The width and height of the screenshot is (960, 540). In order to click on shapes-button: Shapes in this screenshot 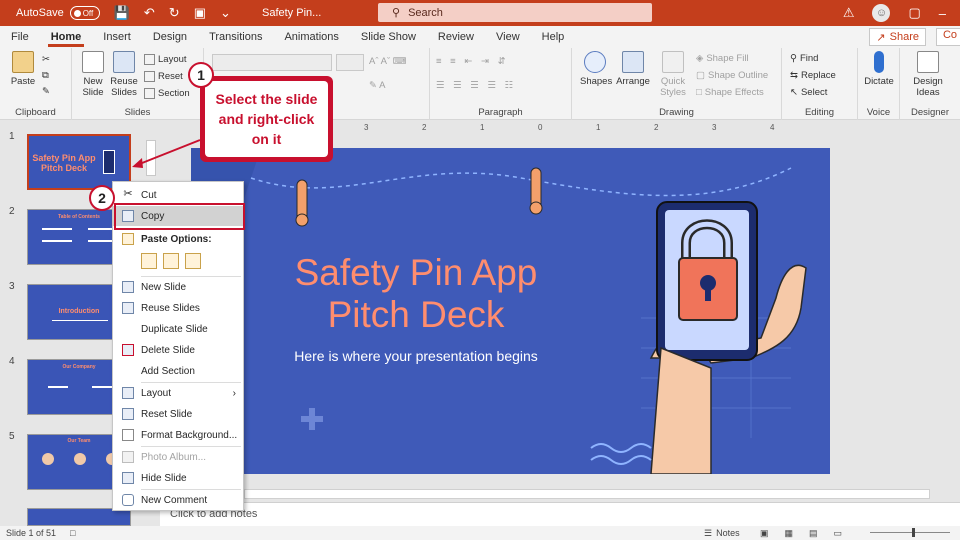, I will do `click(596, 69)`.